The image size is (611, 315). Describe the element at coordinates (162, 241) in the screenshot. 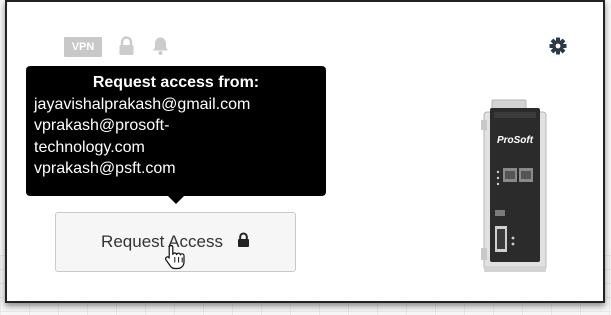

I see `request-access-label: Request Access` at that location.